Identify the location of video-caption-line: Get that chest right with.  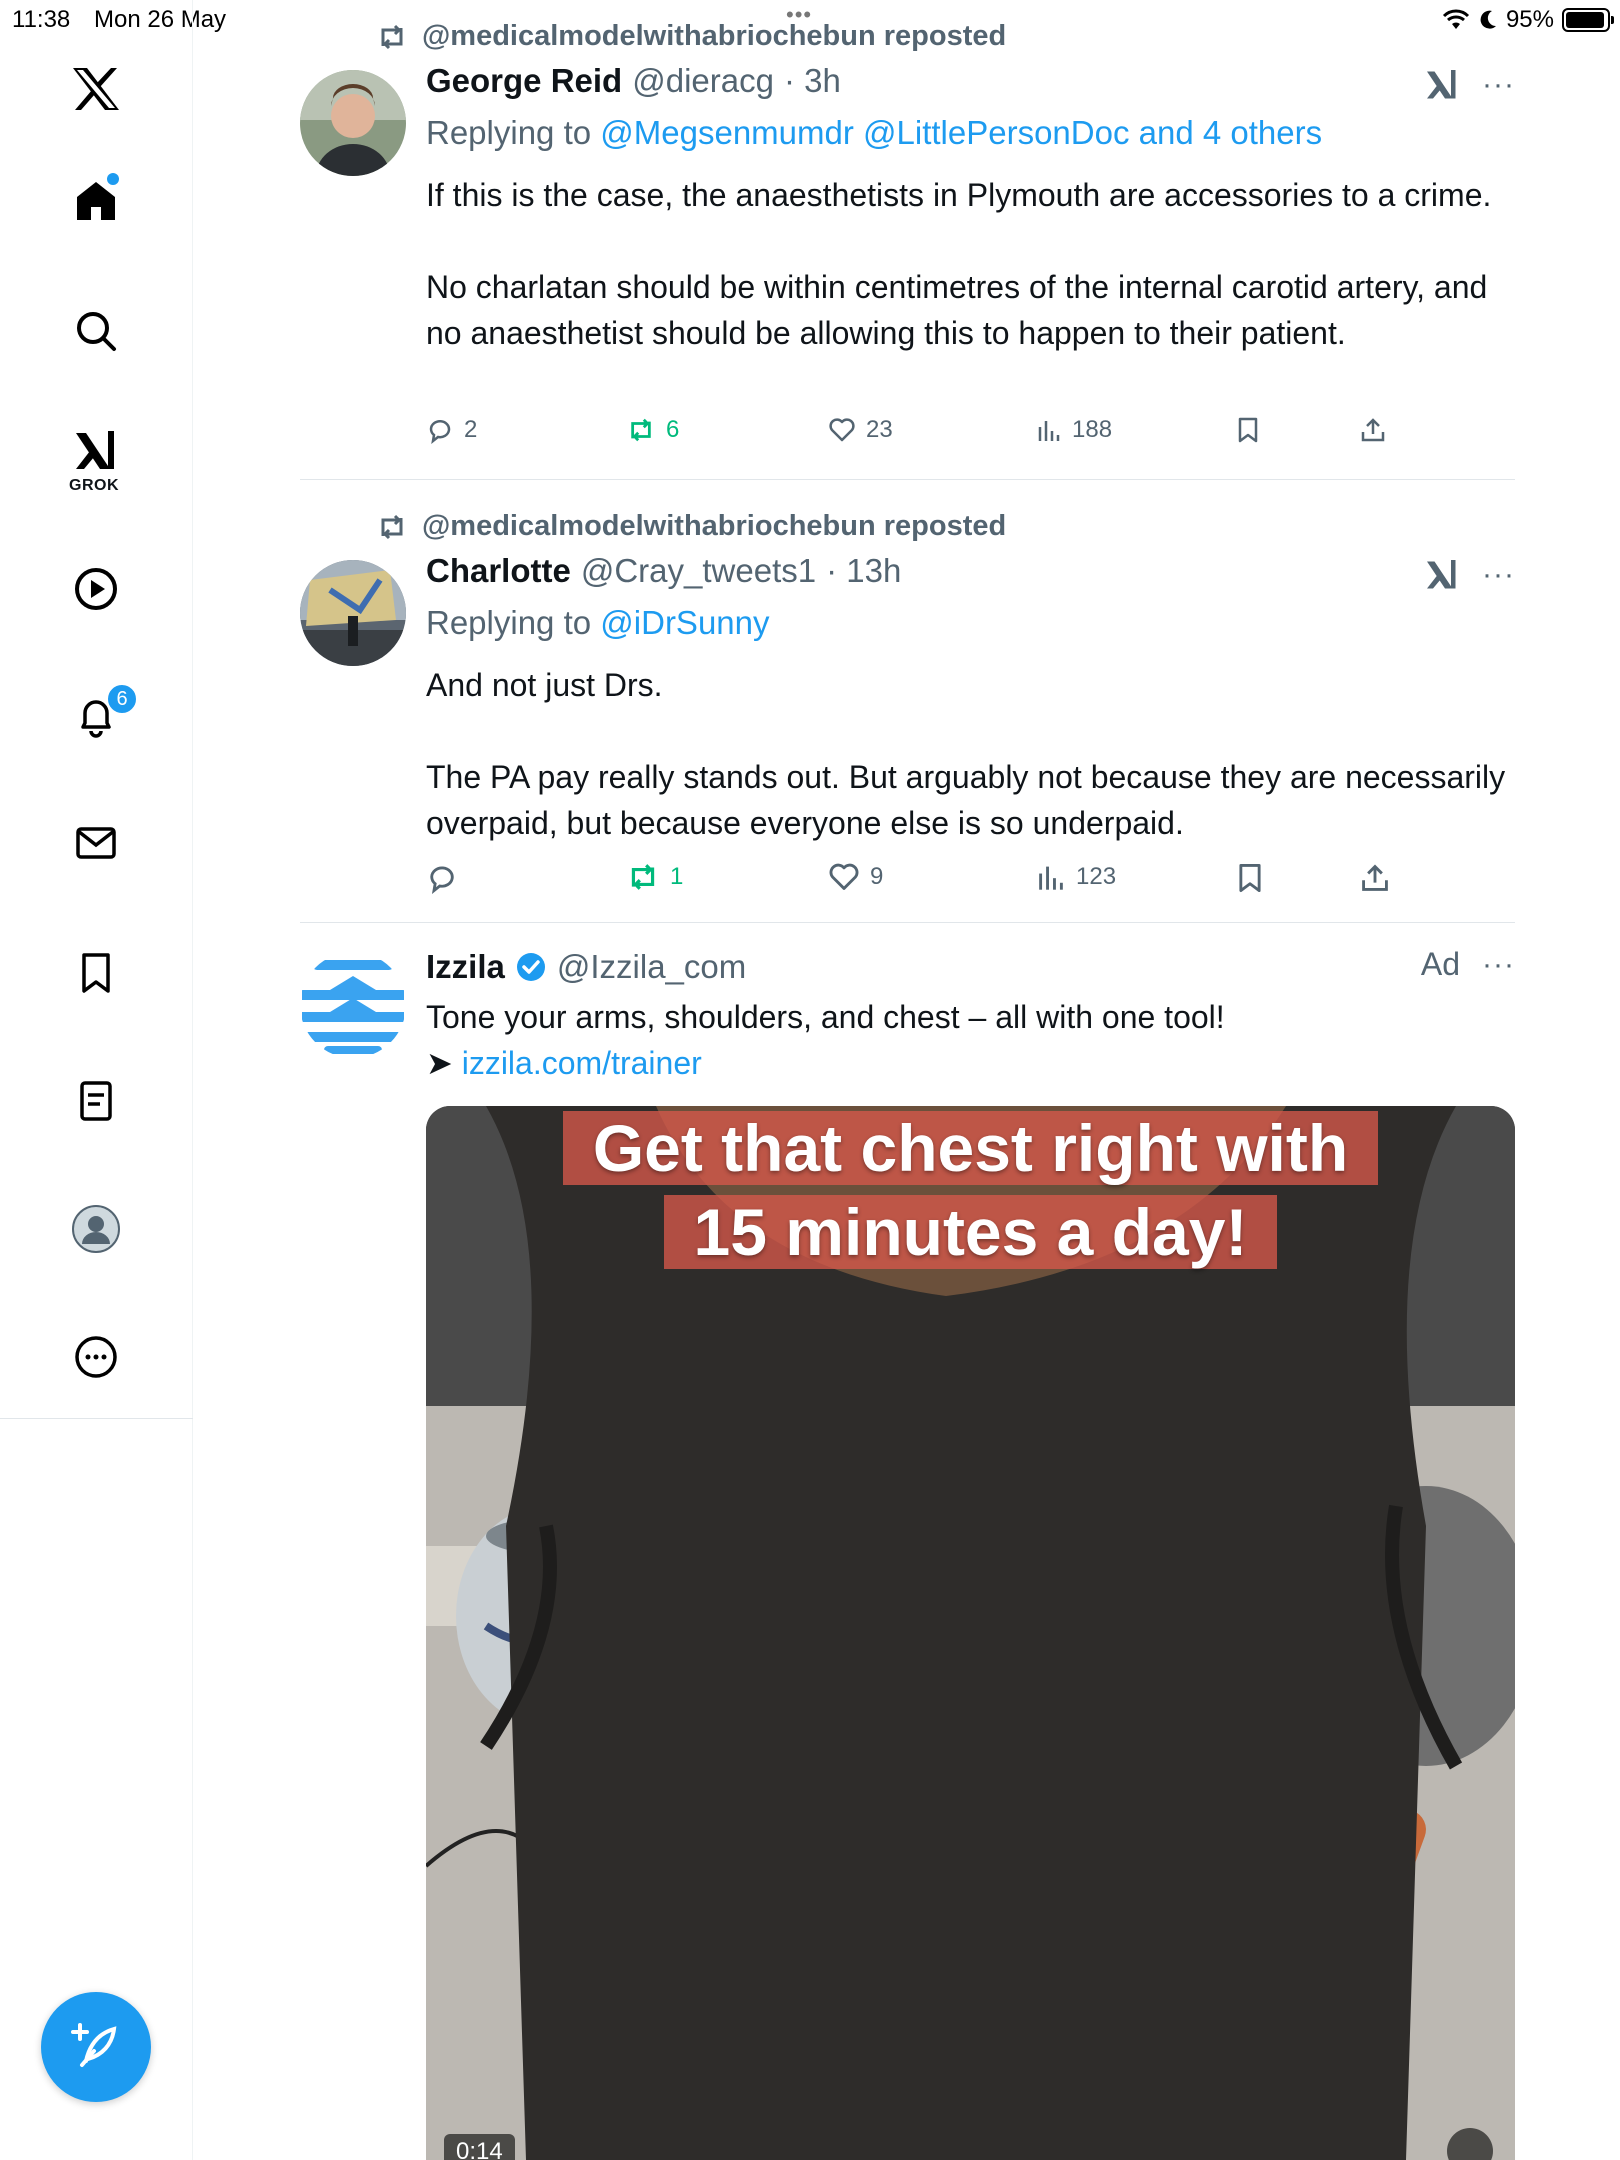
(970, 1148).